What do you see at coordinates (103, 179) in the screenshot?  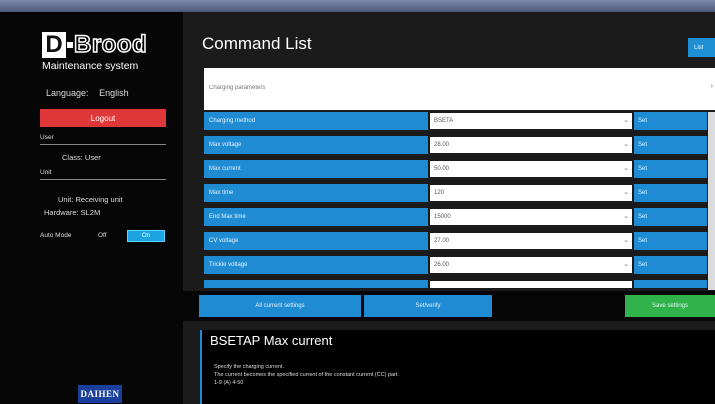 I see `unit-divider` at bounding box center [103, 179].